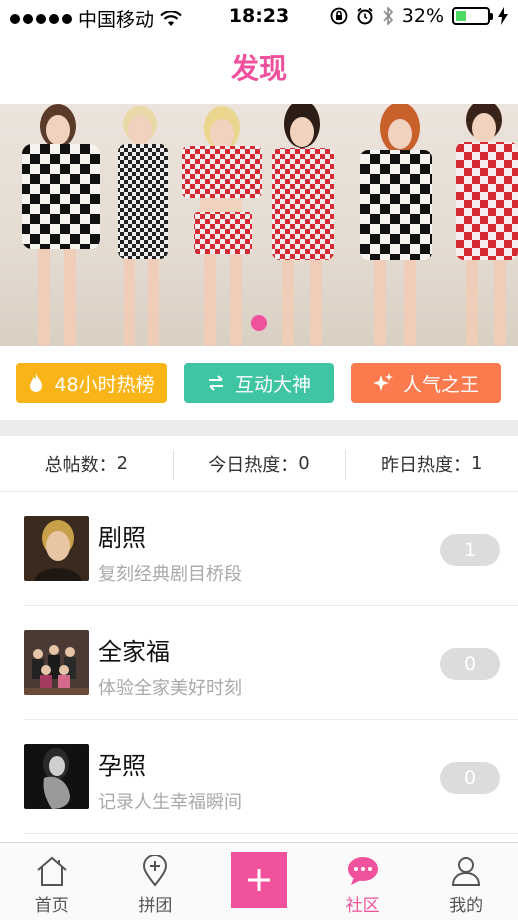  Describe the element at coordinates (425, 465) in the screenshot. I see `stat-label: 昨日热度：` at that location.